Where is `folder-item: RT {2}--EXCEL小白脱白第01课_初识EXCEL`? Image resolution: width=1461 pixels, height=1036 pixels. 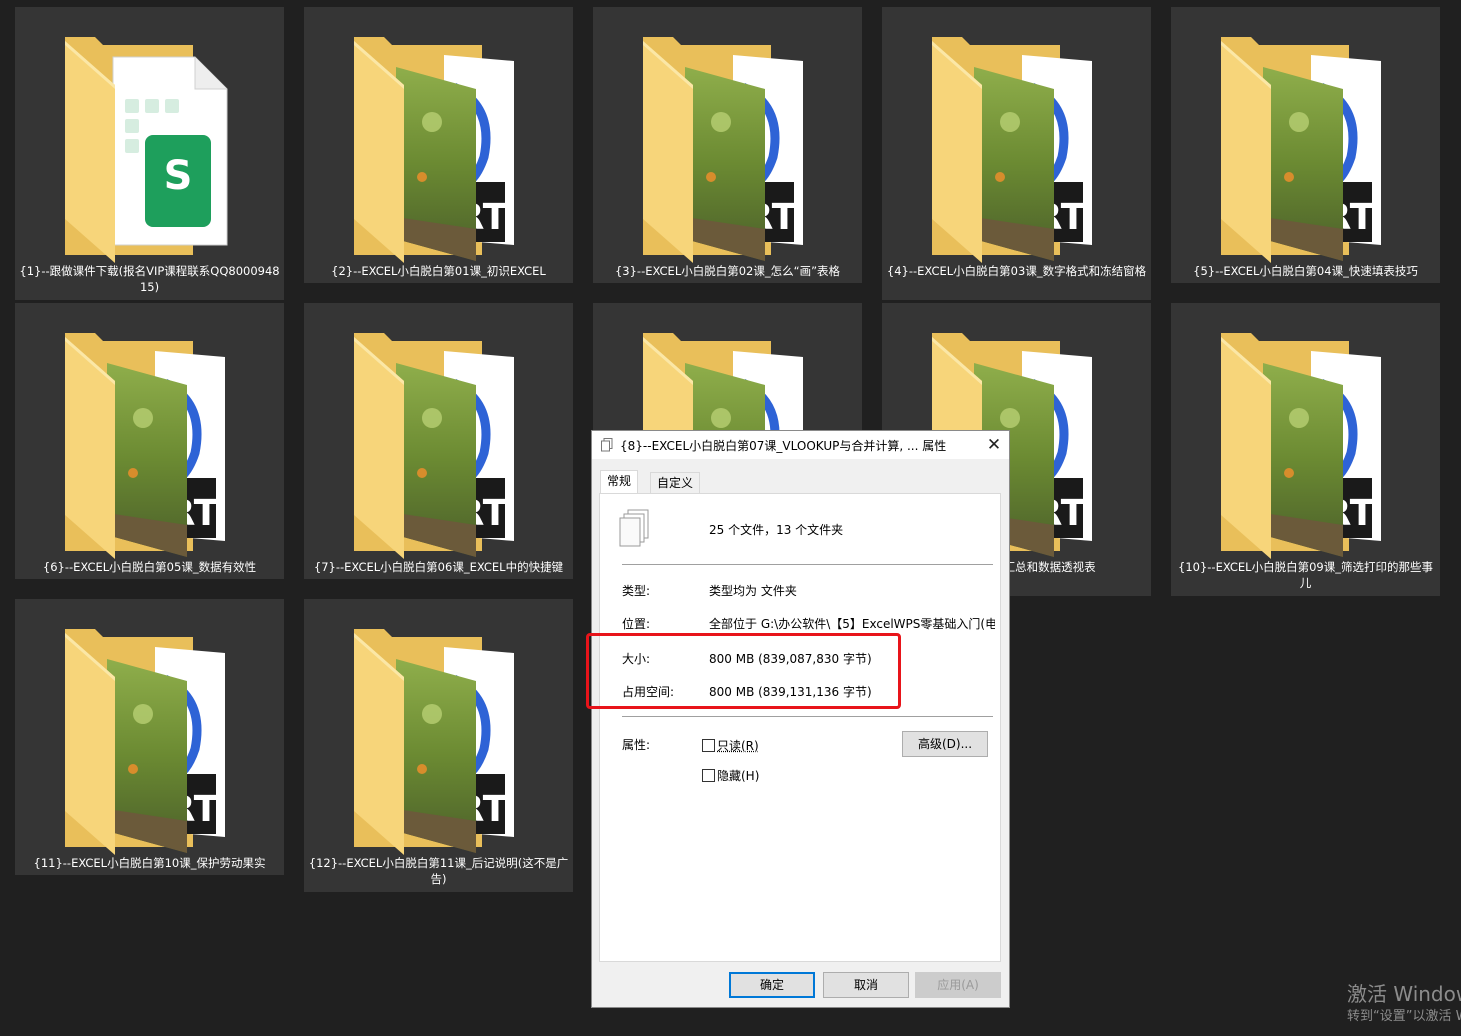
folder-item: RT {2}--EXCEL小白脱白第01课_初识EXCEL is located at coordinates (438, 145).